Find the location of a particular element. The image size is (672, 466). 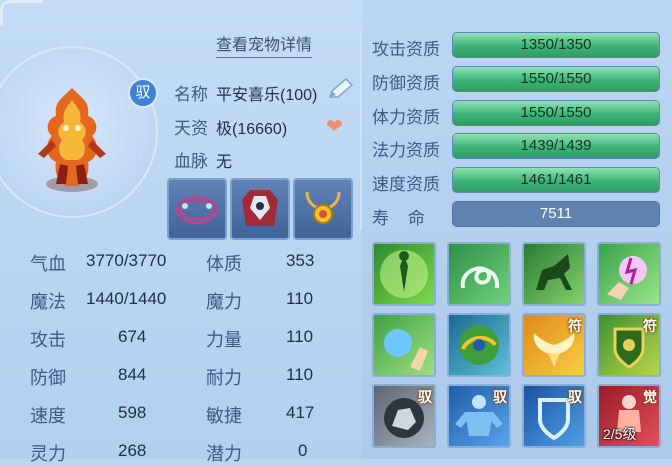

aptitude-bar-mana: 1439/1439 is located at coordinates (556, 146).